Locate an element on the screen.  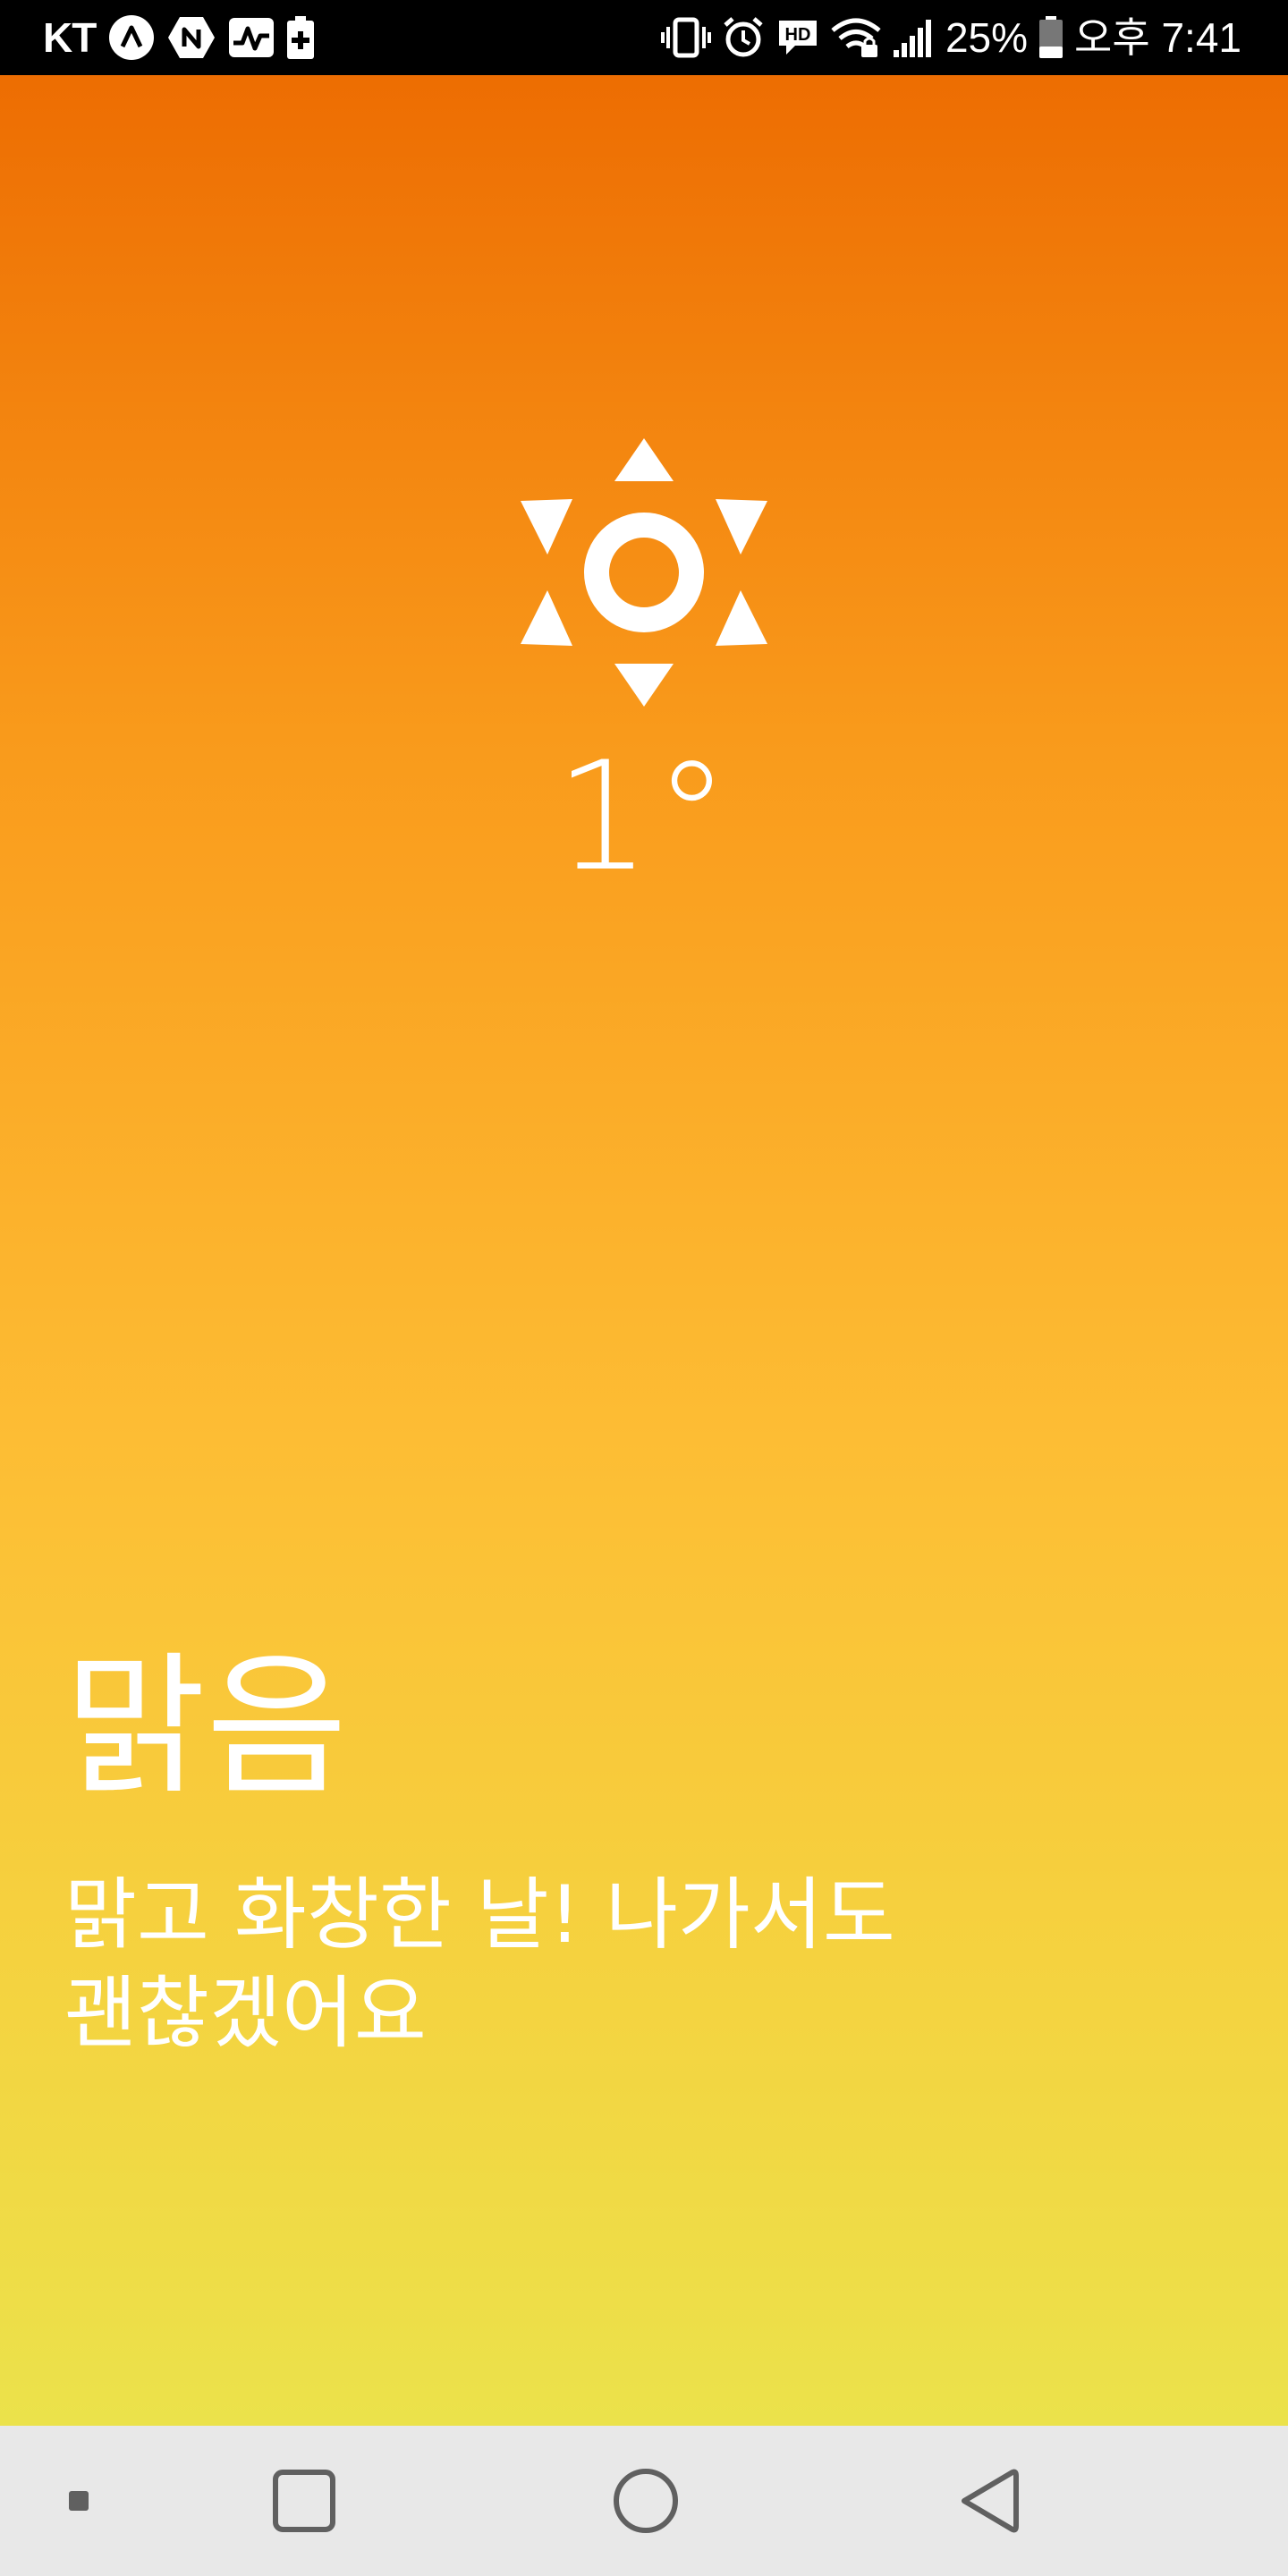
status-left: KT is located at coordinates (179, 37).